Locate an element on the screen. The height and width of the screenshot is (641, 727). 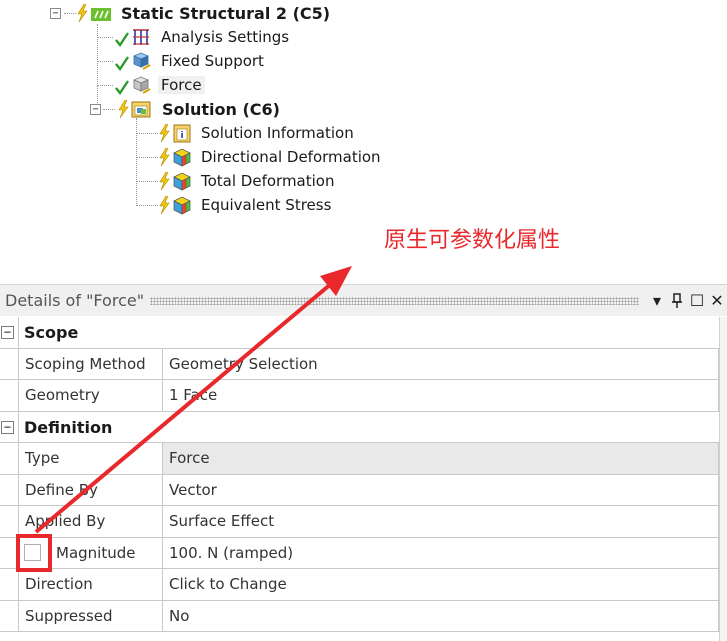
solution-icon is located at coordinates (141, 109).